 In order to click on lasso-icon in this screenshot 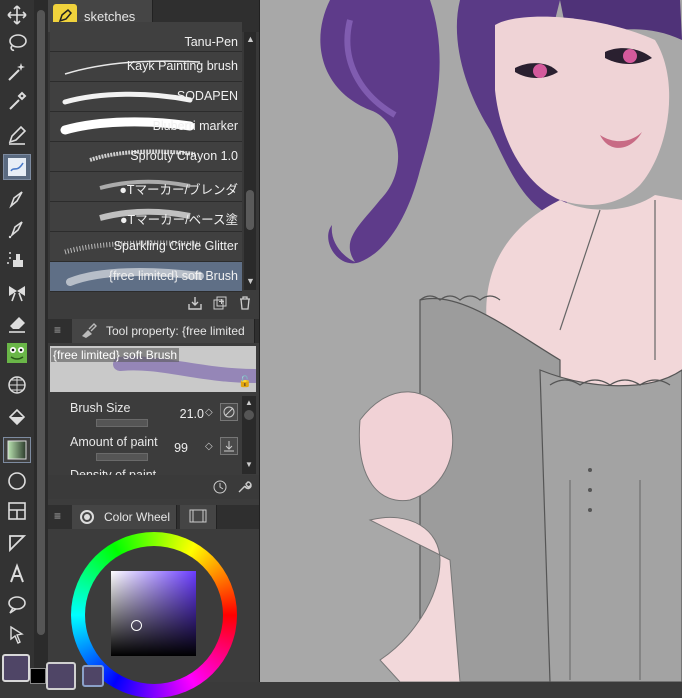, I will do `click(17, 43)`.